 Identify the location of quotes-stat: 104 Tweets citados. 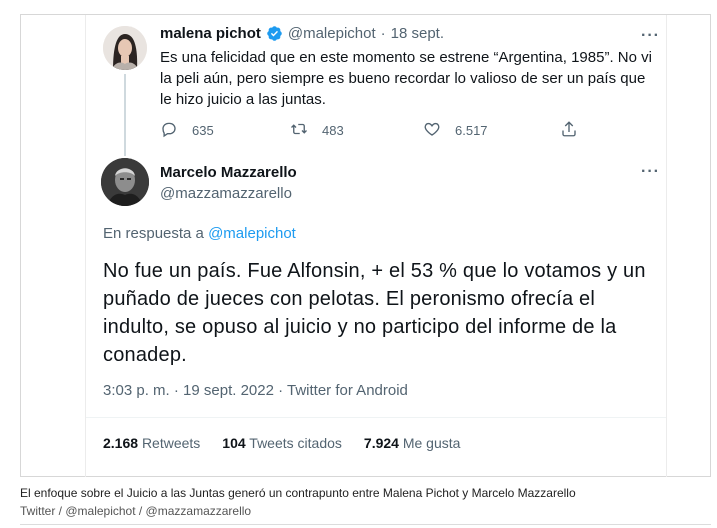
(282, 443).